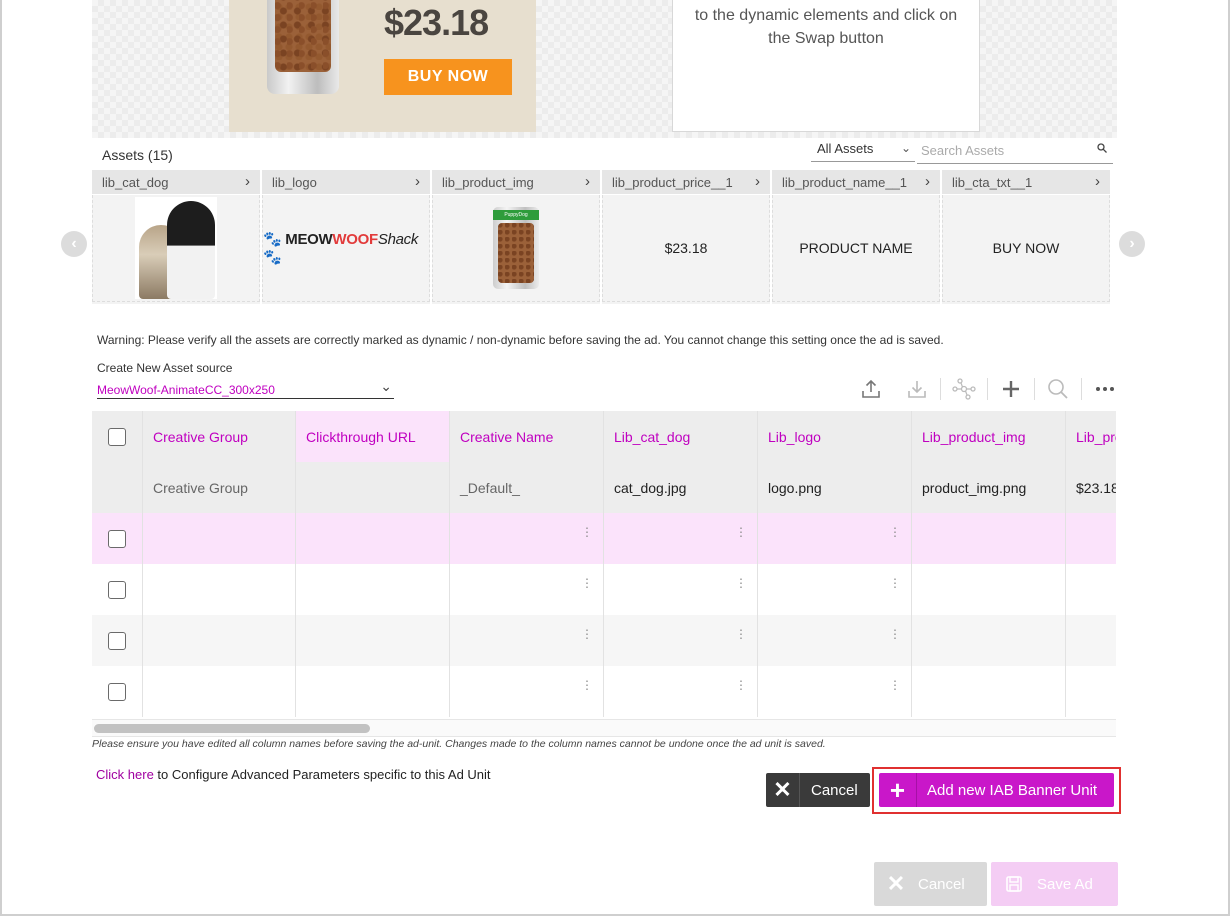 The image size is (1230, 916). I want to click on asset-column: lib_product_img › PuppyDog, so click(516, 237).